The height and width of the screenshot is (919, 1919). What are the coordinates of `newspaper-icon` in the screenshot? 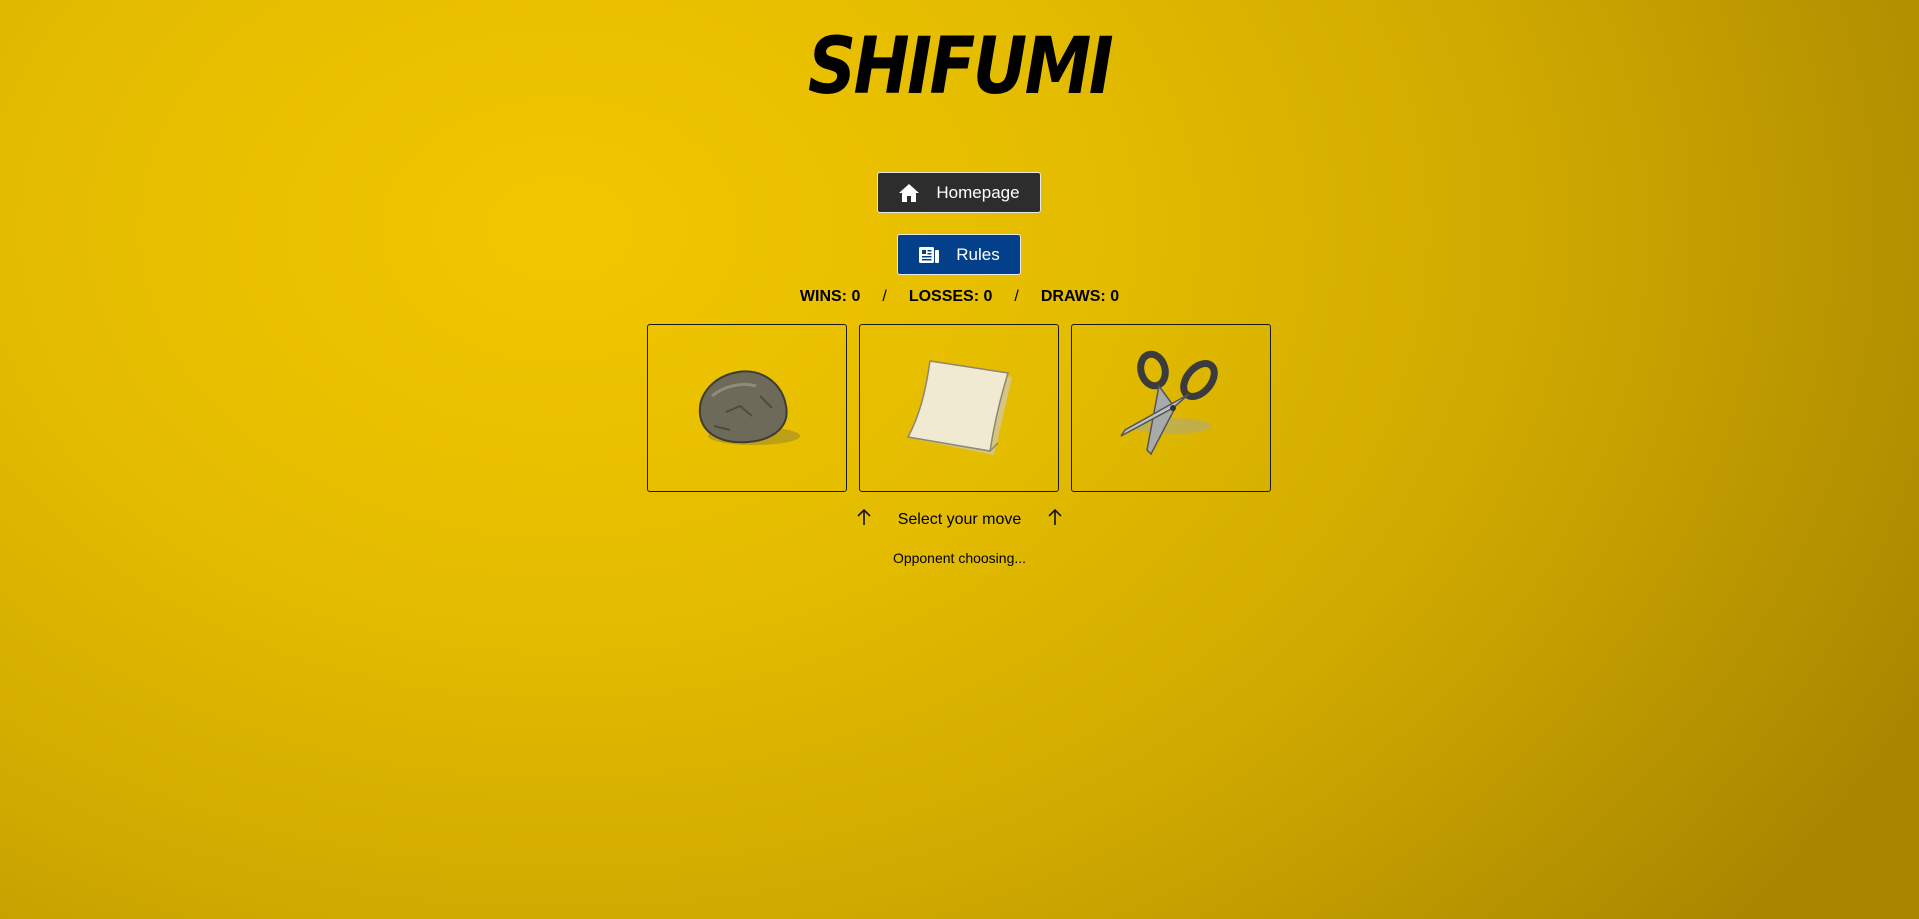 It's located at (929, 255).